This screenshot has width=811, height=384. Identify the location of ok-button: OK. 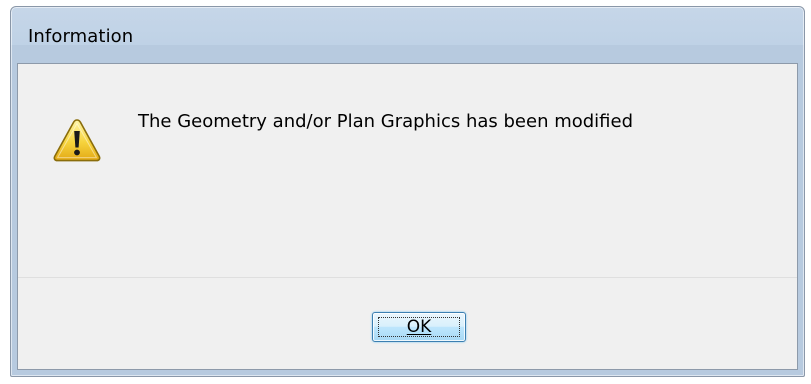
(419, 327).